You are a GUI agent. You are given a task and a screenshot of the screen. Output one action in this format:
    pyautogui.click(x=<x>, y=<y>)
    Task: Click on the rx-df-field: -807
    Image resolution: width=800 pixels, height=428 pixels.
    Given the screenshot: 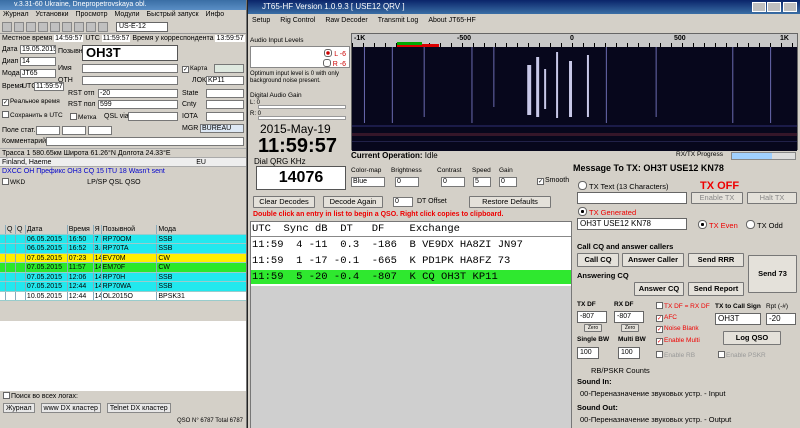 What is the action you would take?
    pyautogui.click(x=629, y=317)
    